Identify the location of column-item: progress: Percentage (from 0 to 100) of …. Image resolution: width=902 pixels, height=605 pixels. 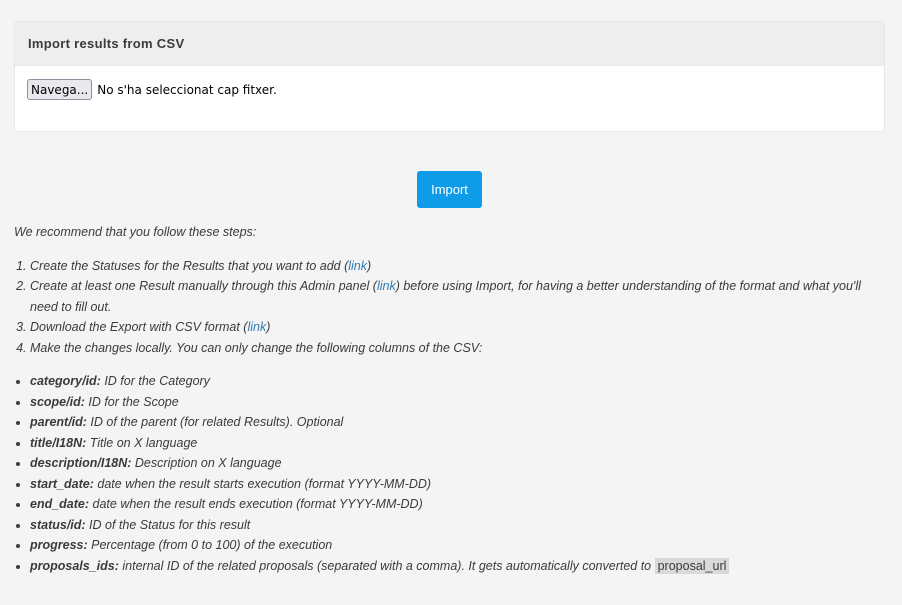
(459, 545).